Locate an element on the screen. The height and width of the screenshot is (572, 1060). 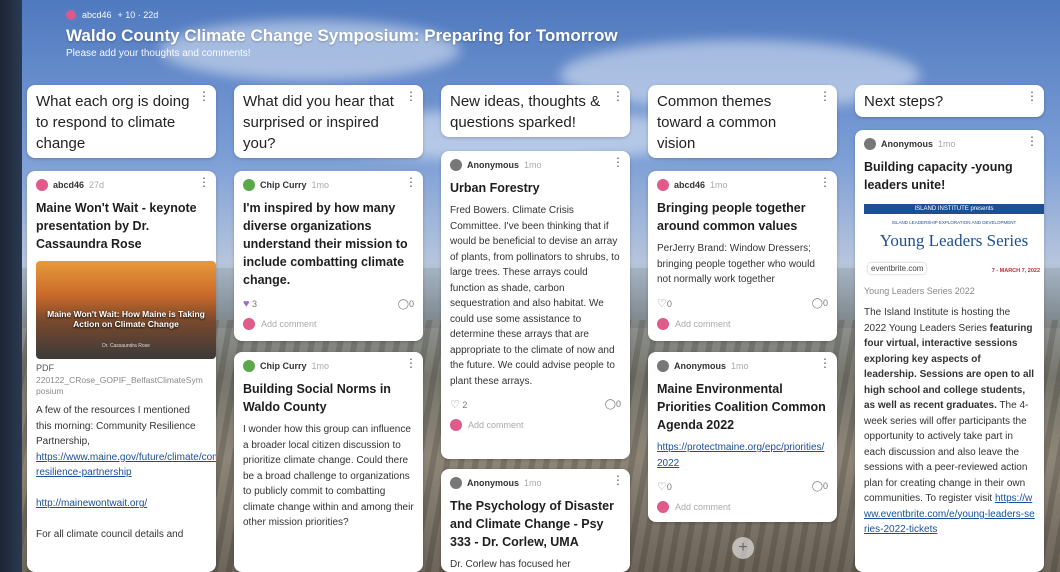
heart-icon: ♡ is located at coordinates (662, 487).